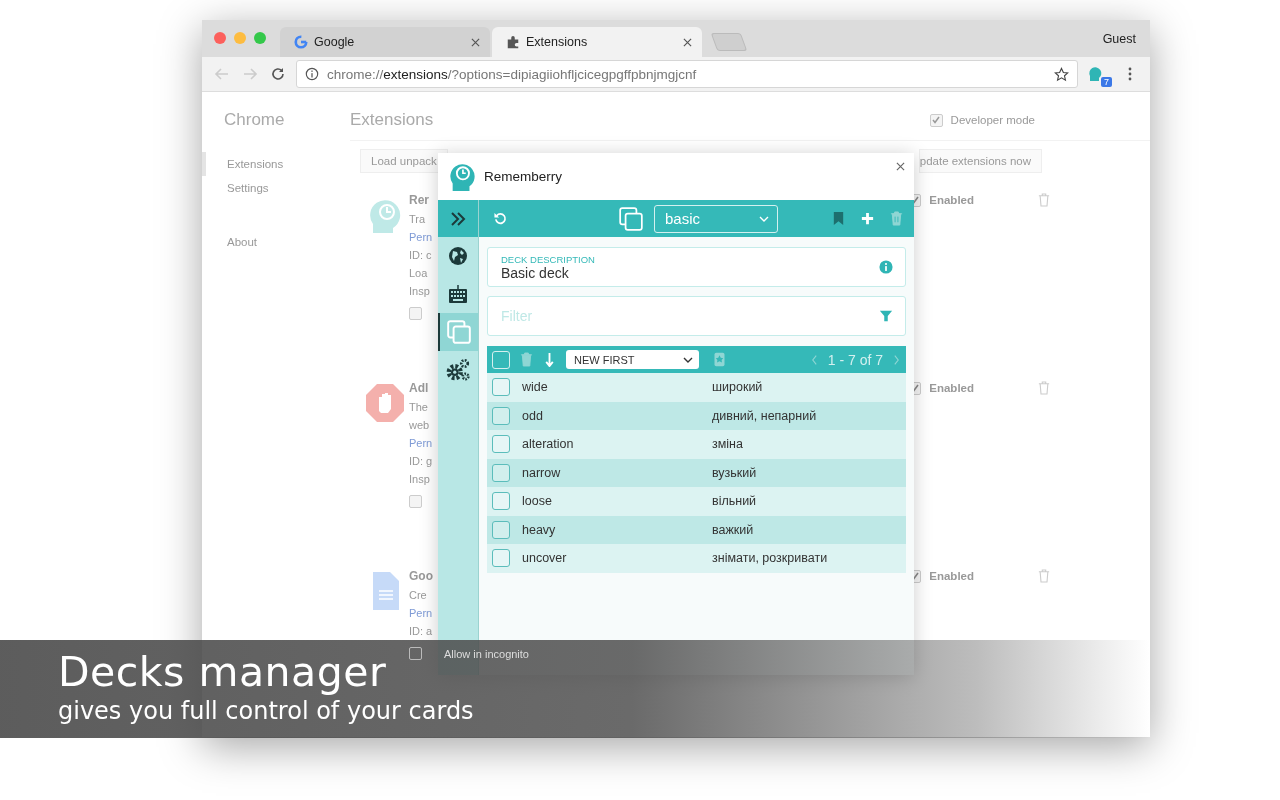 This screenshot has height=800, width=1280. Describe the element at coordinates (535, 387) in the screenshot. I see `card-word: wide` at that location.